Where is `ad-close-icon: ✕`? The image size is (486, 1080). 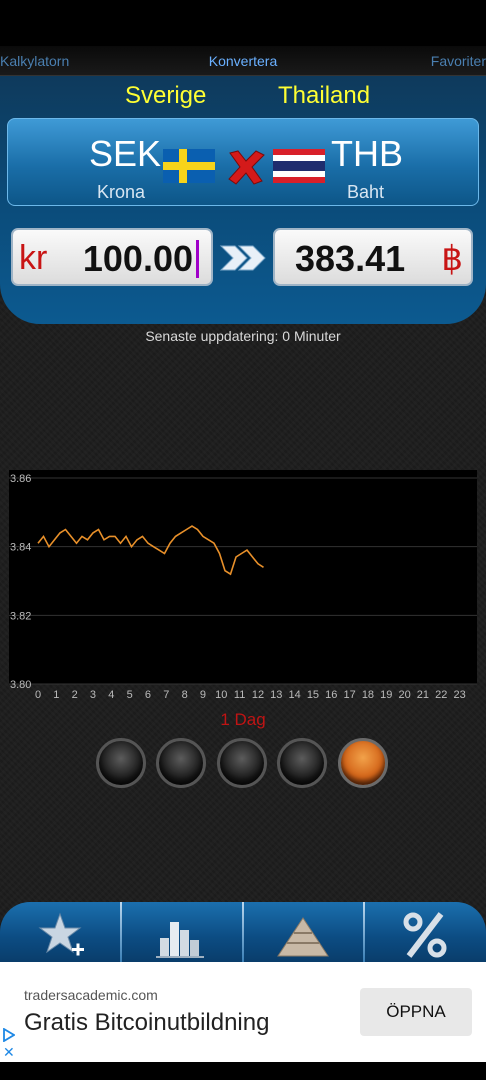 ad-close-icon: ✕ is located at coordinates (9, 1052).